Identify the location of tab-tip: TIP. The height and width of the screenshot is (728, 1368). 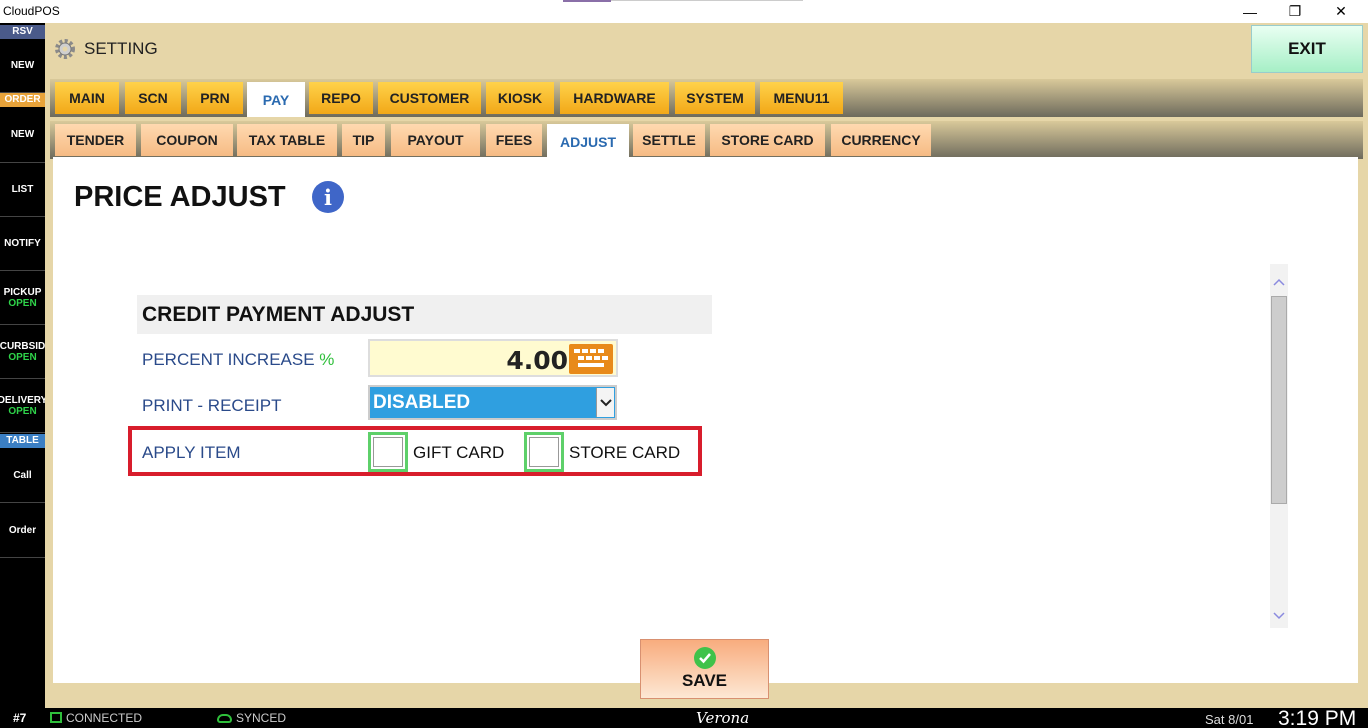
(363, 140).